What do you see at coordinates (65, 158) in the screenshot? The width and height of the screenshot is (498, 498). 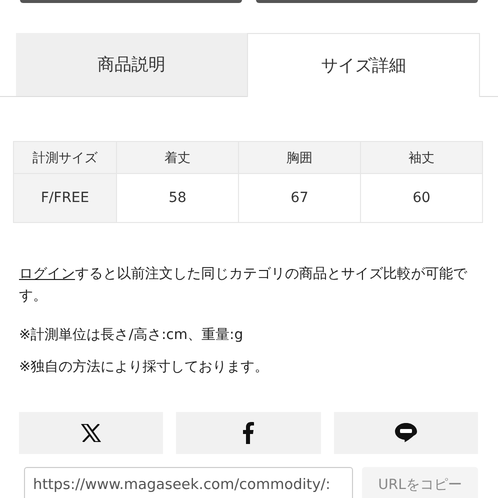 I see `column-header: 計測サイズ` at bounding box center [65, 158].